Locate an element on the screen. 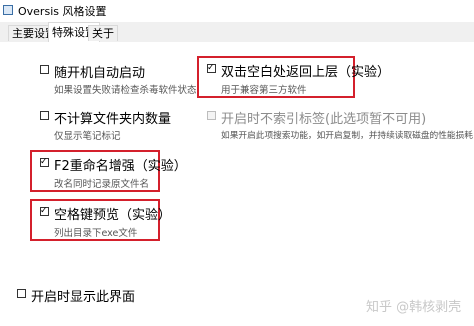 Image resolution: width=474 pixels, height=326 pixels. watermark-text: 知乎 @韩核剥壳 is located at coordinates (414, 307).